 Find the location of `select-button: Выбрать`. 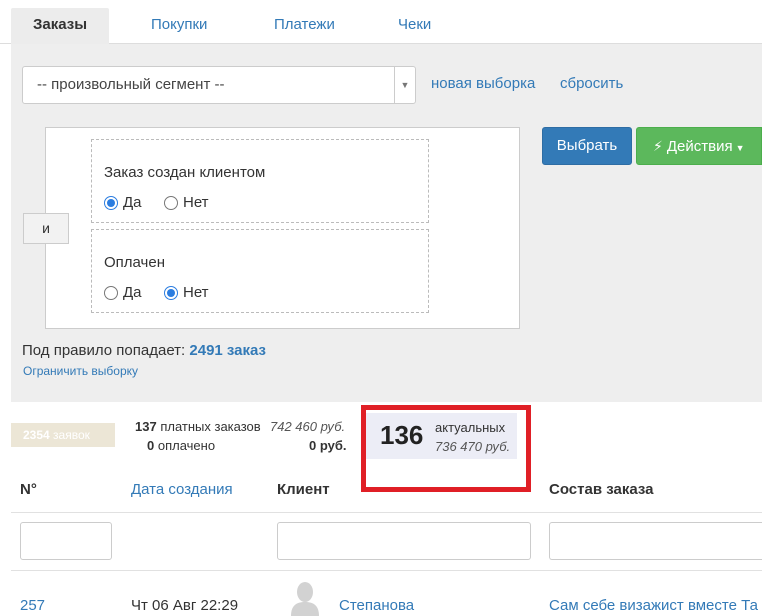

select-button: Выбрать is located at coordinates (587, 146).